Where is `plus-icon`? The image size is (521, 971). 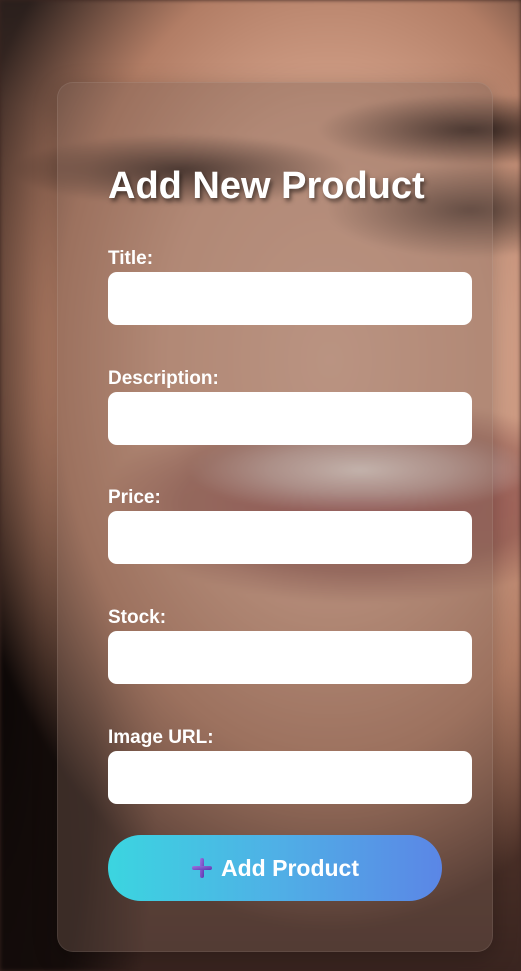 plus-icon is located at coordinates (202, 868).